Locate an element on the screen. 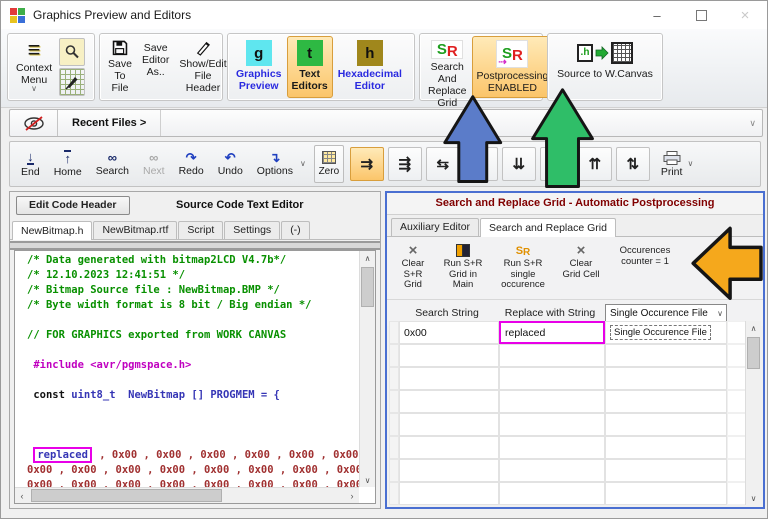 The width and height of the screenshot is (768, 519). splitter-handle is located at coordinates (195, 245).